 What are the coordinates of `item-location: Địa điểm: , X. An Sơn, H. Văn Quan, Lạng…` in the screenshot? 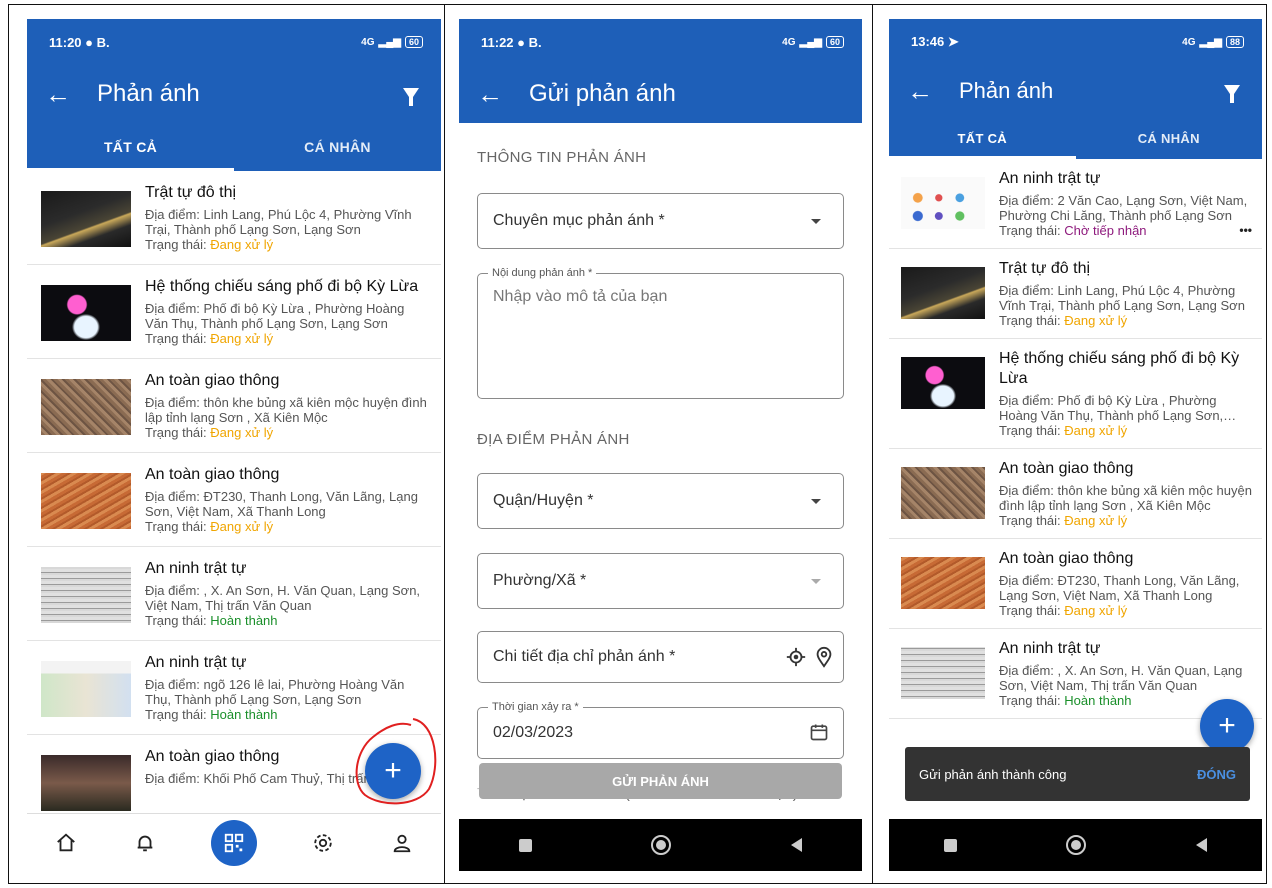 It's located at (1121, 678).